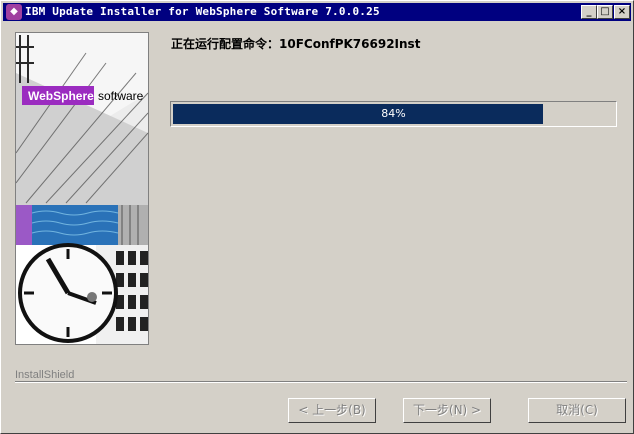  What do you see at coordinates (589, 12) in the screenshot?
I see `minimize-button: _` at bounding box center [589, 12].